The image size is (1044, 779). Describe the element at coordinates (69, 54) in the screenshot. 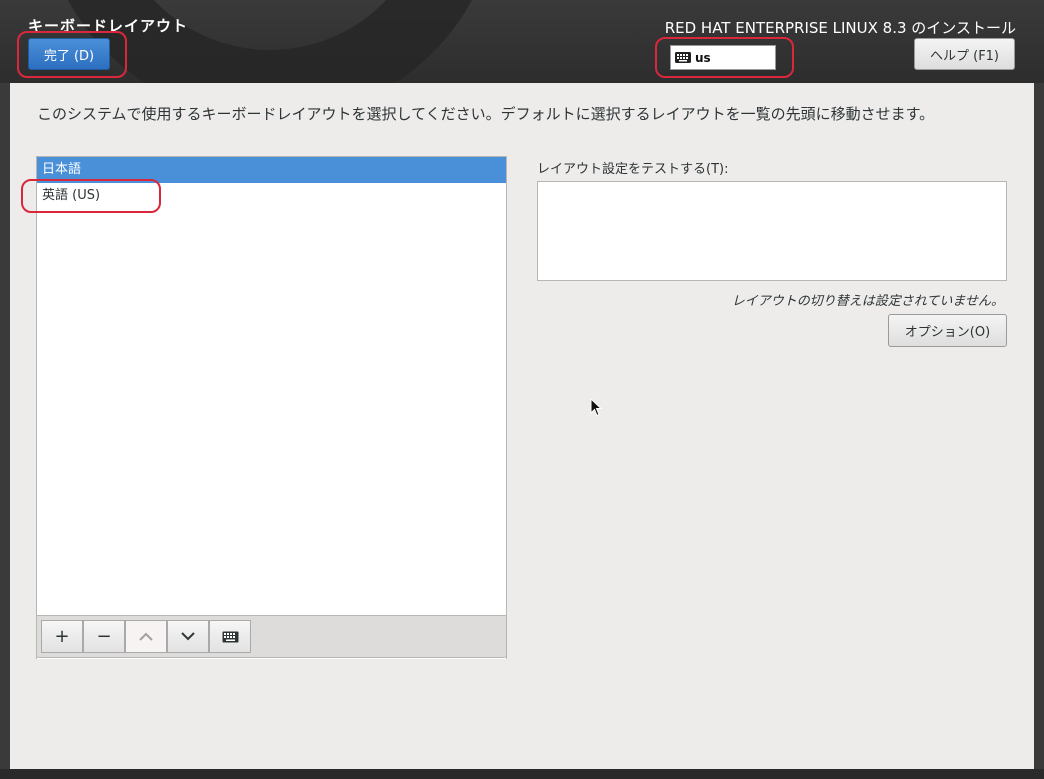

I see `done-button: 完了 (D)` at that location.